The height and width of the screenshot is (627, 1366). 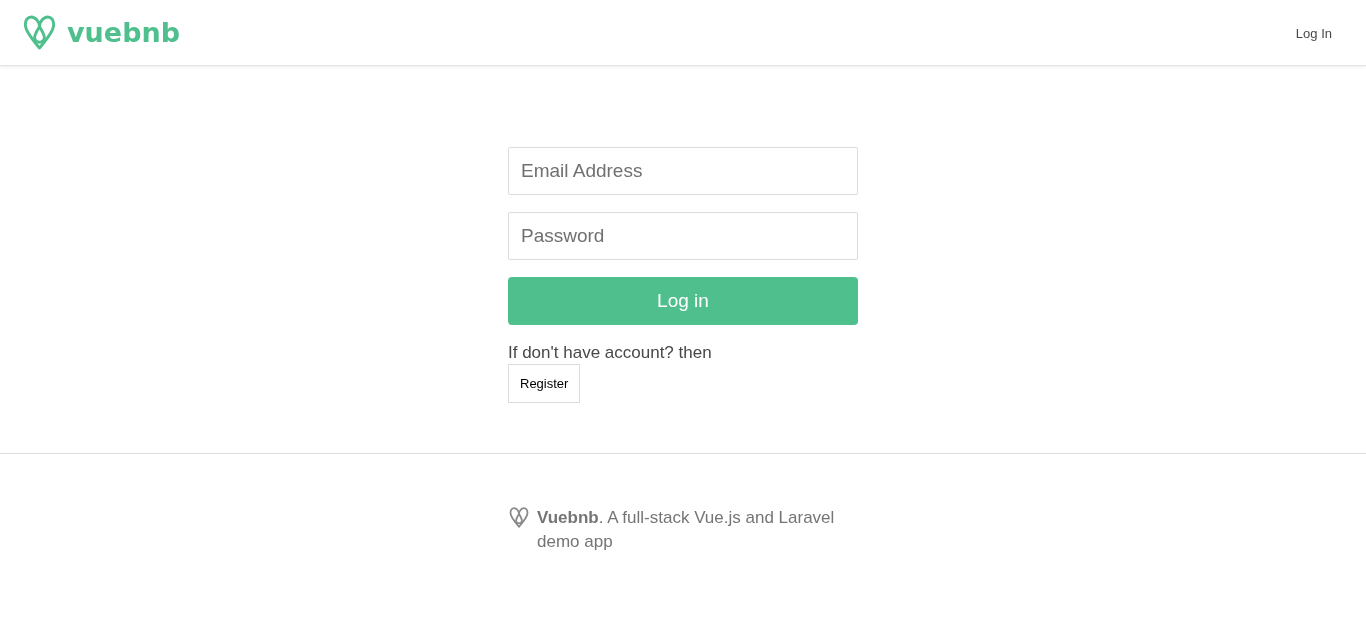 I want to click on footer-text: Vuebnb. A full-stack Vue.js and Laravel demo app, so click(x=686, y=530).